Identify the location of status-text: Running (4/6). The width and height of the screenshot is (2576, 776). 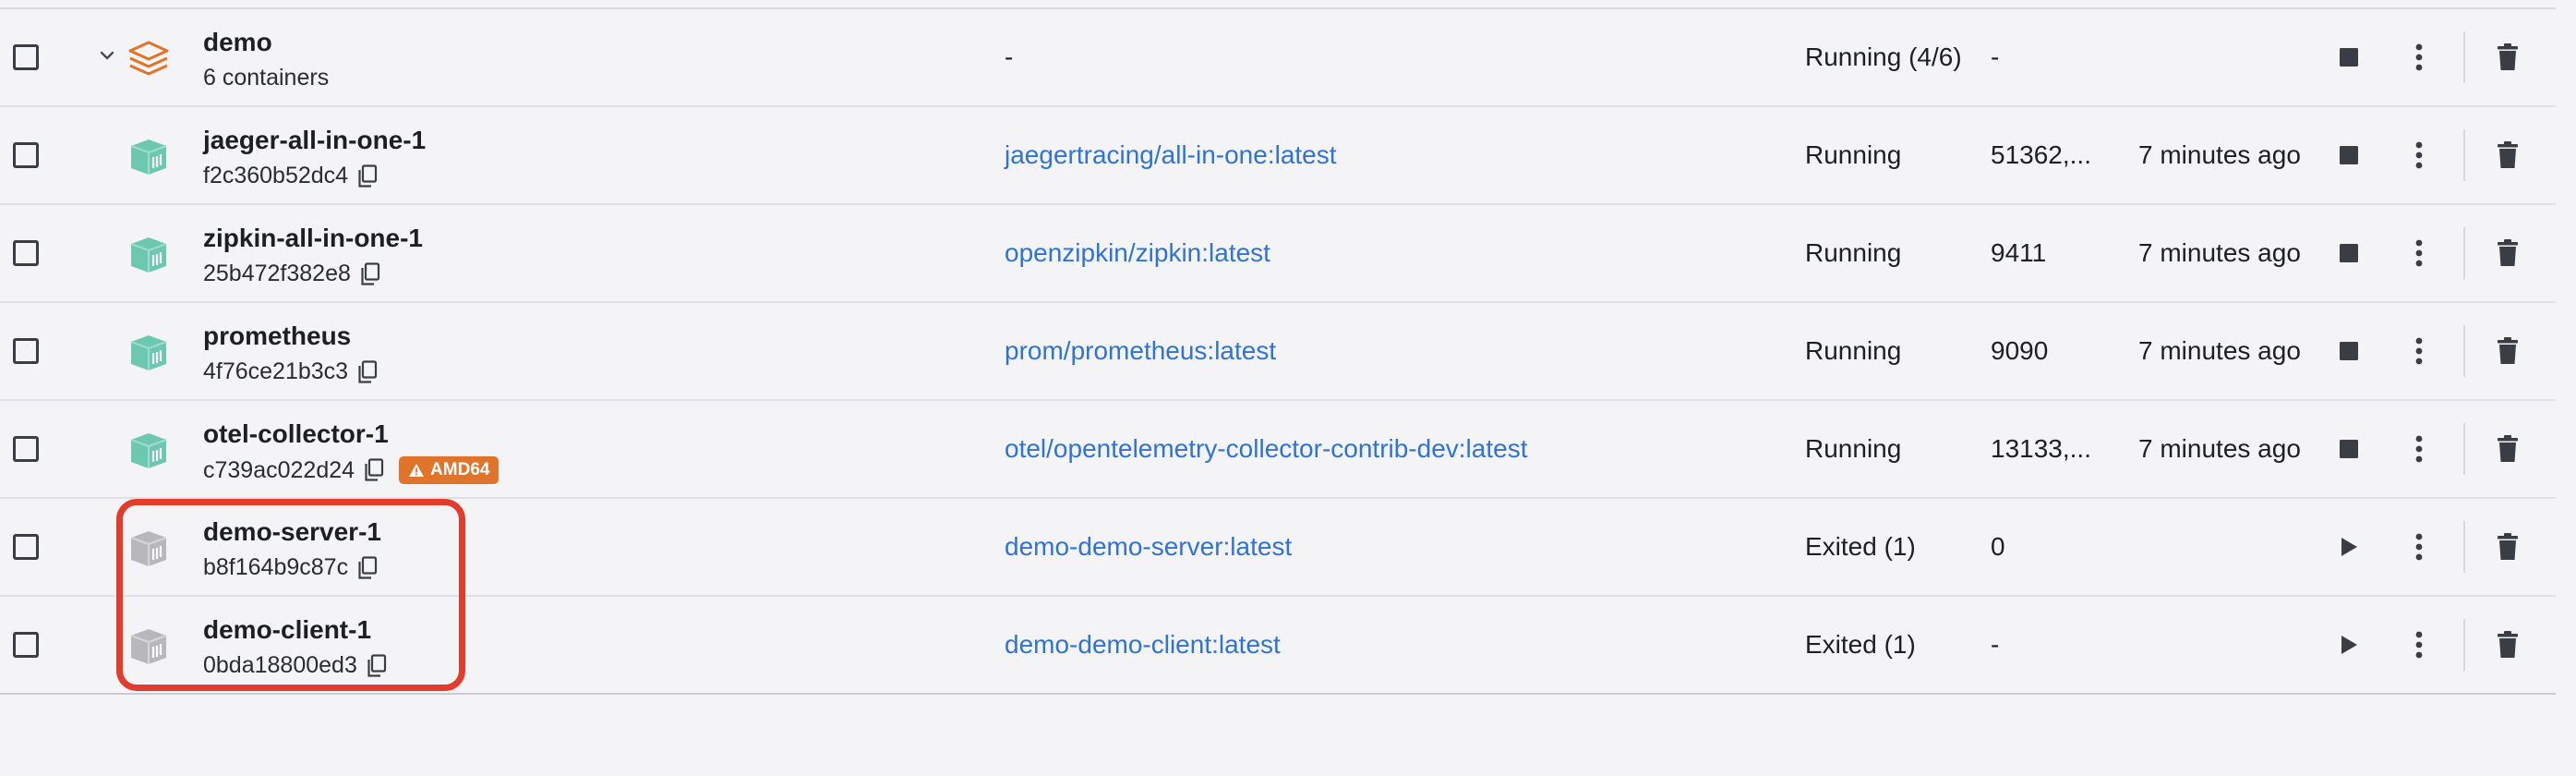
(1883, 56).